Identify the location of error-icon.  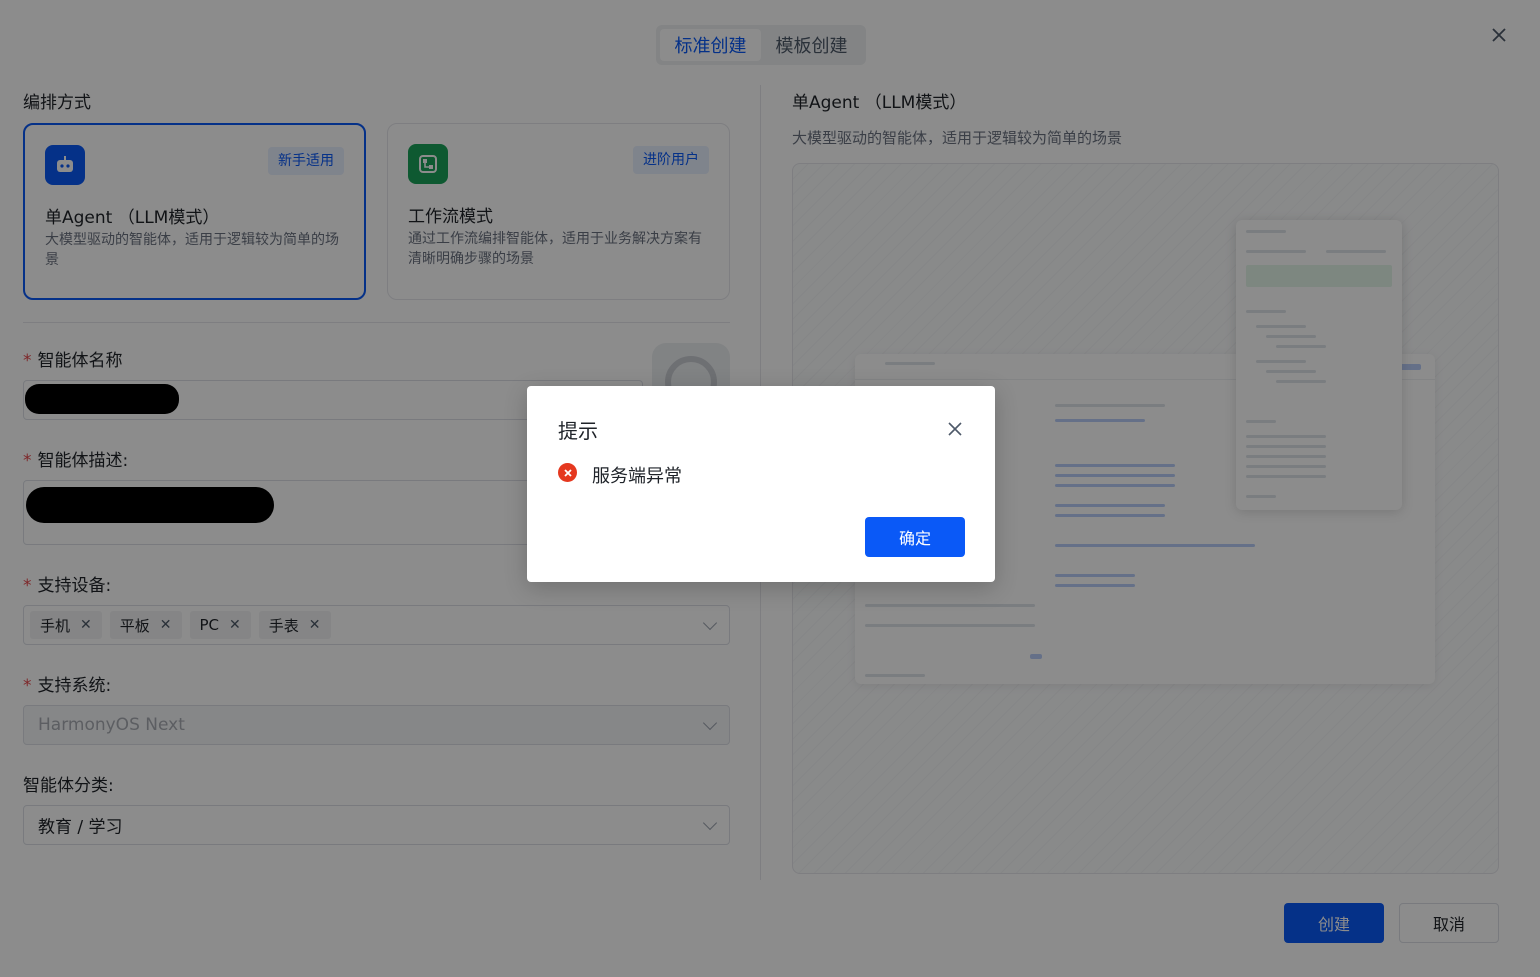
(567, 472).